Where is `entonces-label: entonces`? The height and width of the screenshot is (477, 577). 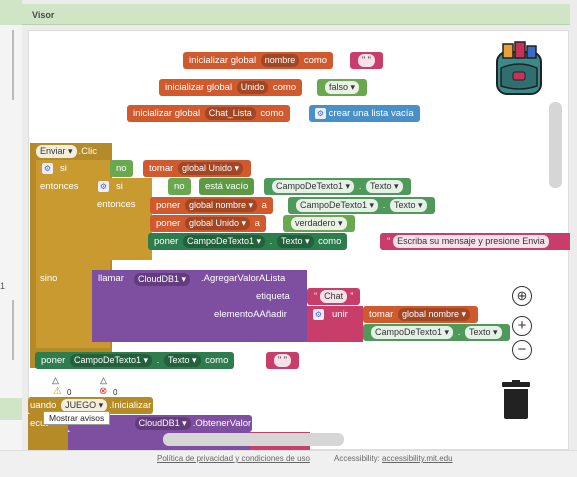 entonces-label: entonces is located at coordinates (116, 204).